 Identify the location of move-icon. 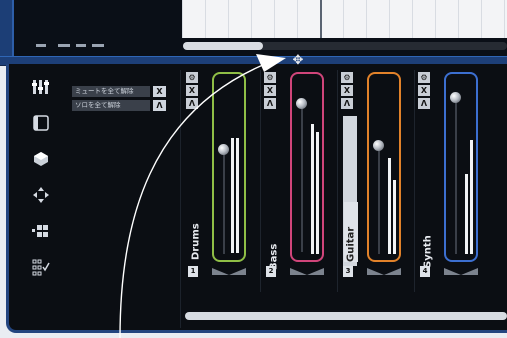
(41, 195).